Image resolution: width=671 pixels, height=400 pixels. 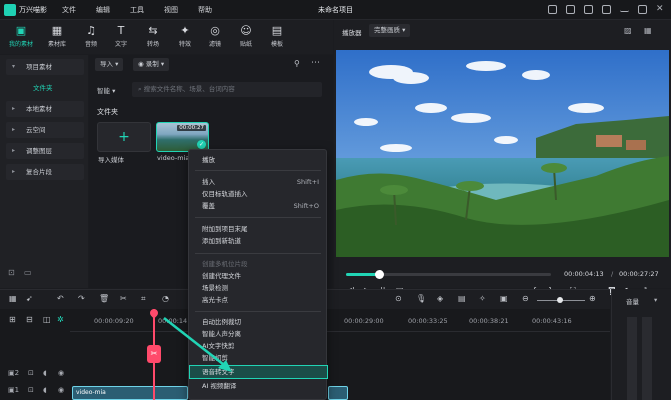 I want to click on speed-icon: ◔, so click(x=165, y=298).